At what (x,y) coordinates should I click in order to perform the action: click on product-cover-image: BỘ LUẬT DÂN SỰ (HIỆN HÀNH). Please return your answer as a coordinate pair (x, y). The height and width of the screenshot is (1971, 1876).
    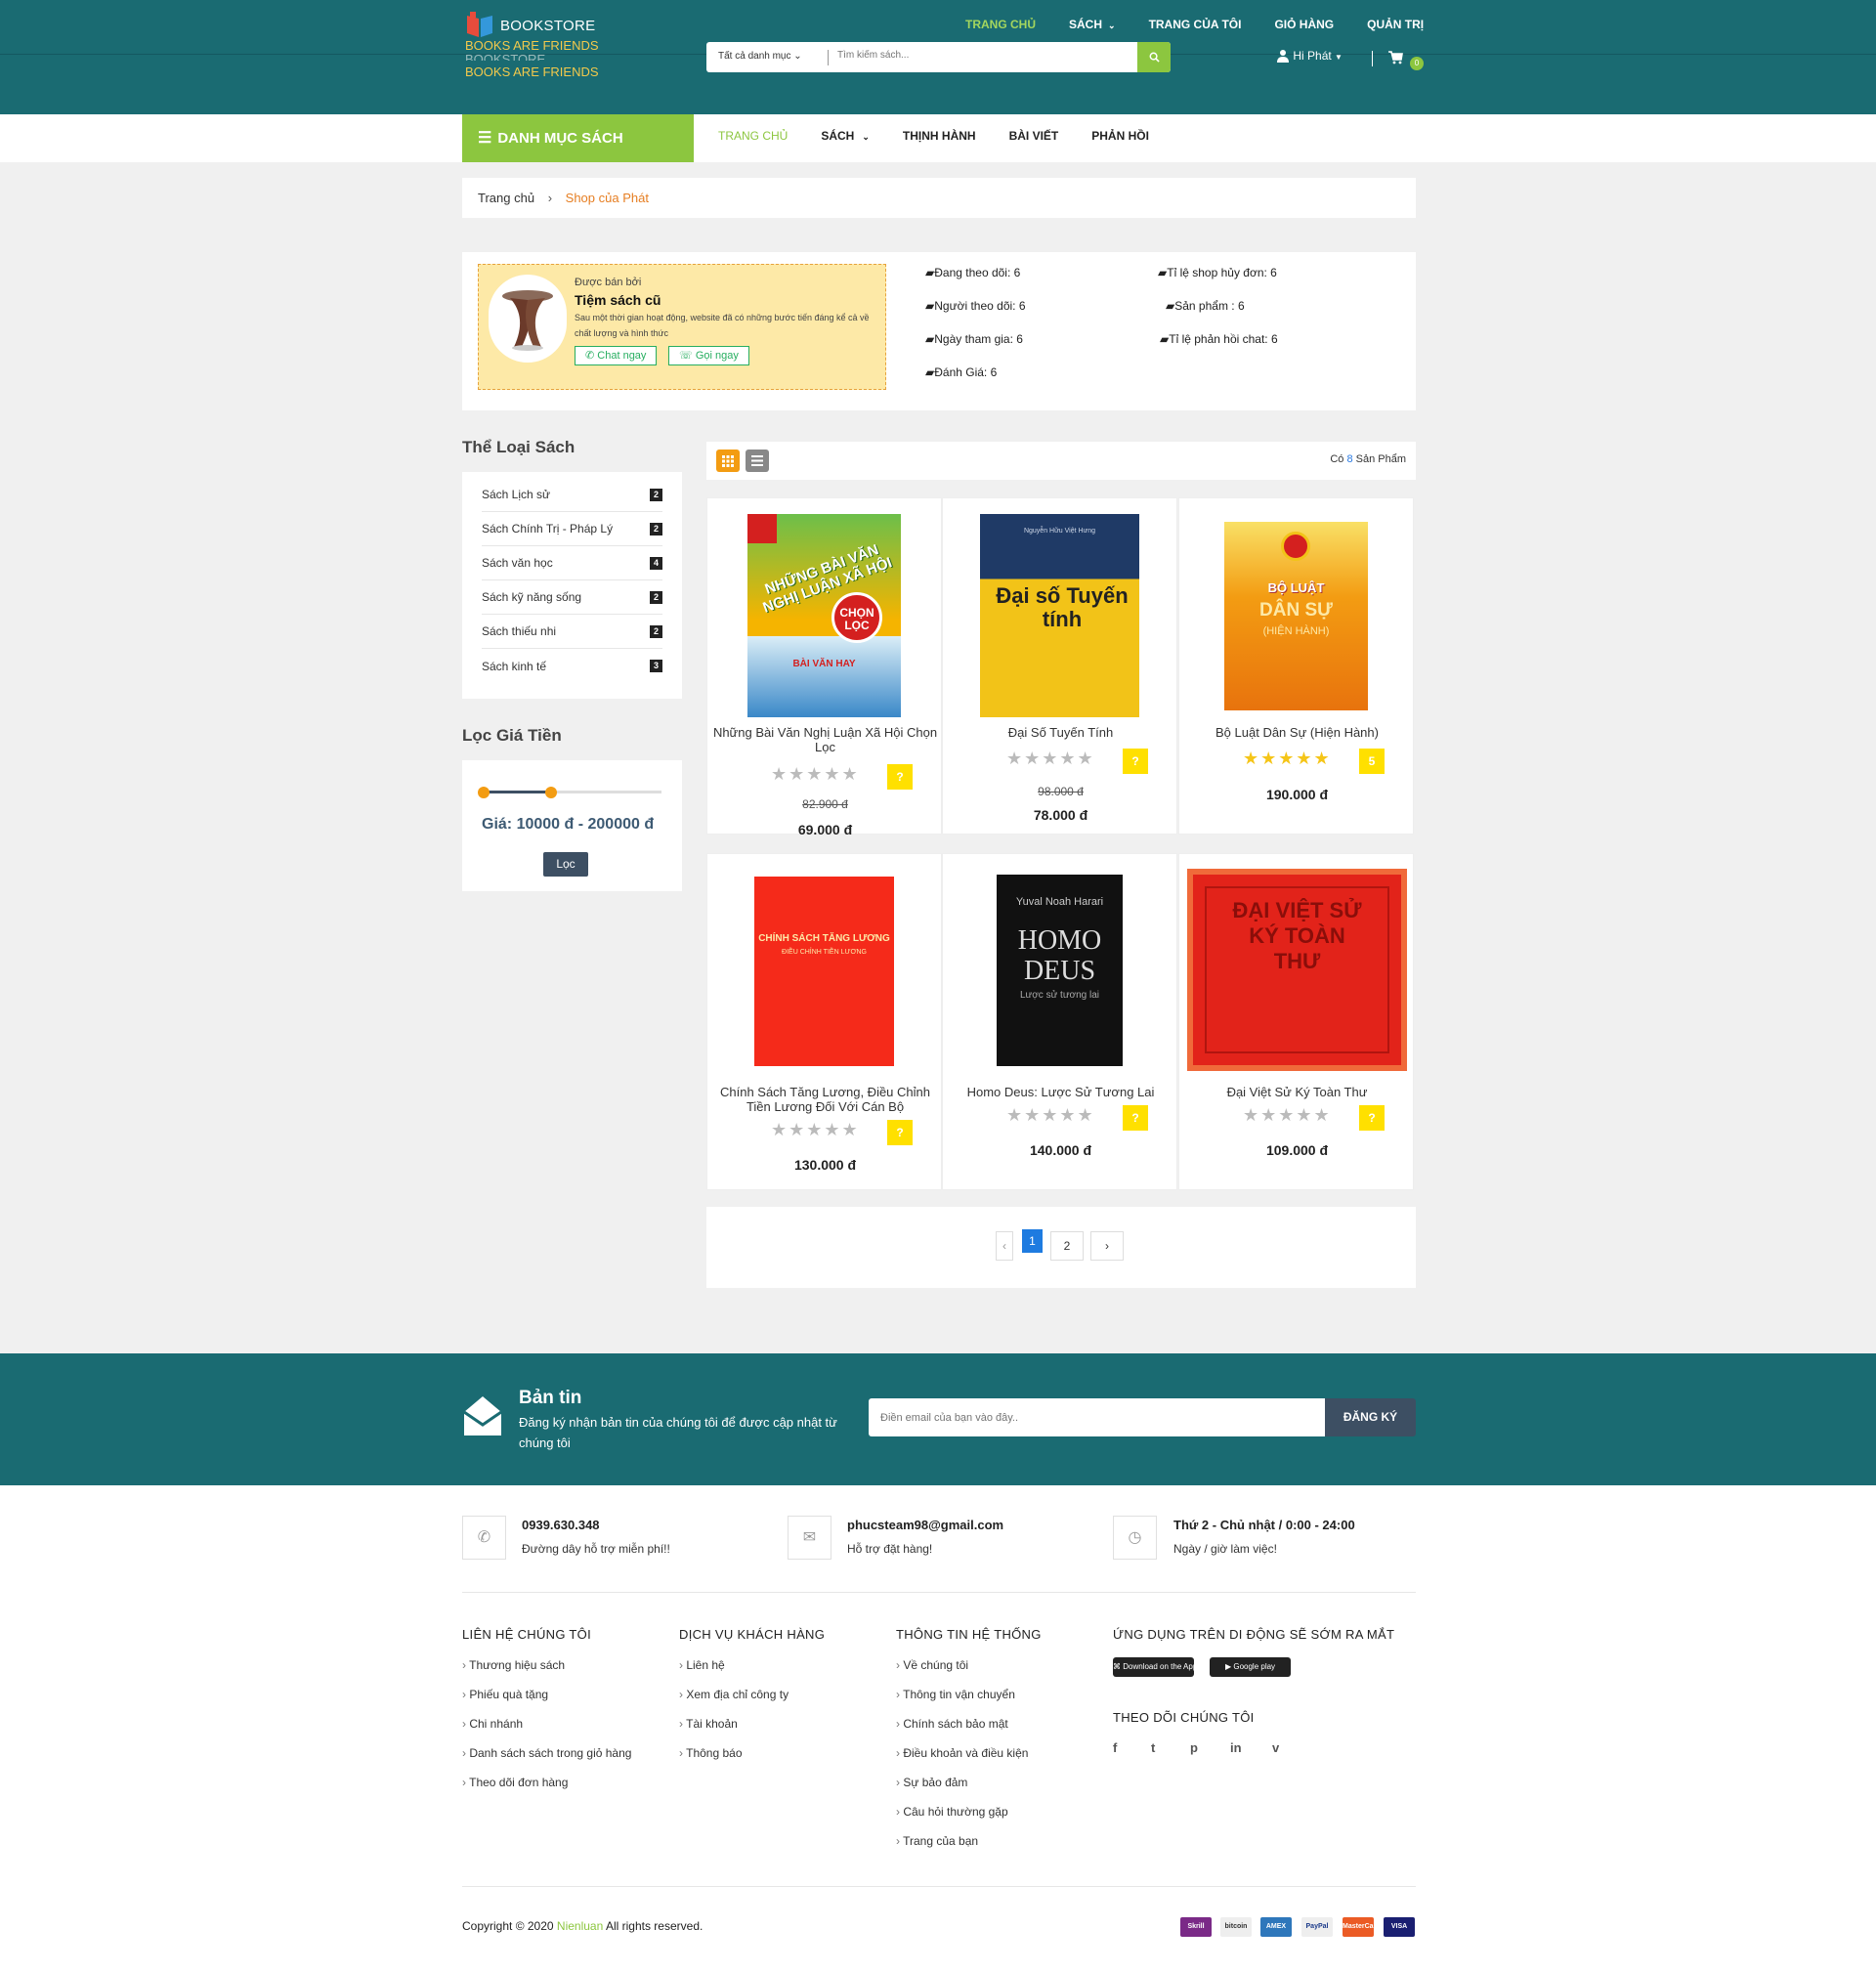
    Looking at the image, I should click on (1296, 616).